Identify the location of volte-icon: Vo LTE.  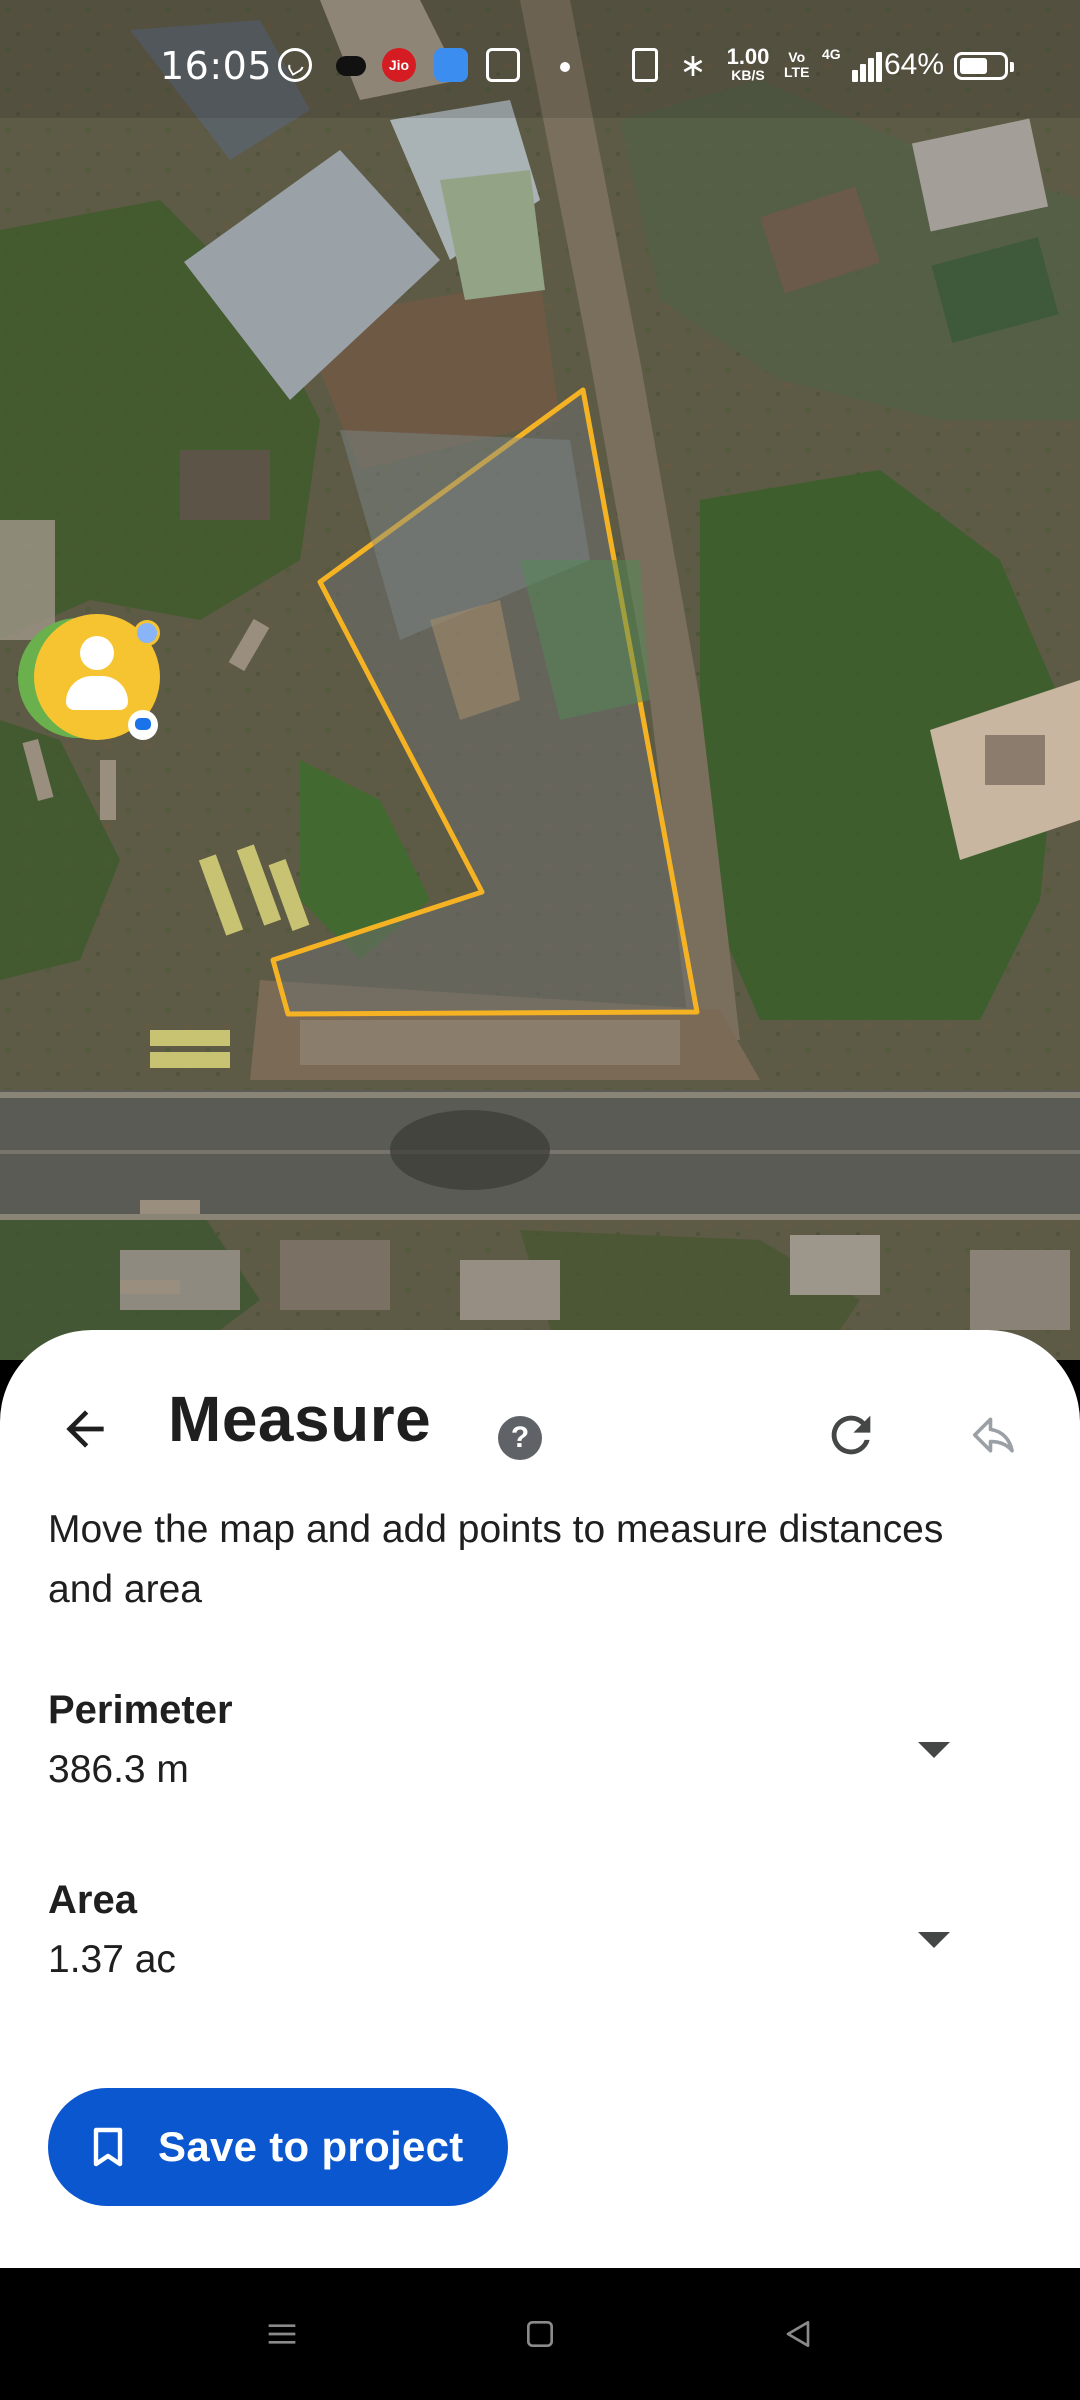
(797, 64).